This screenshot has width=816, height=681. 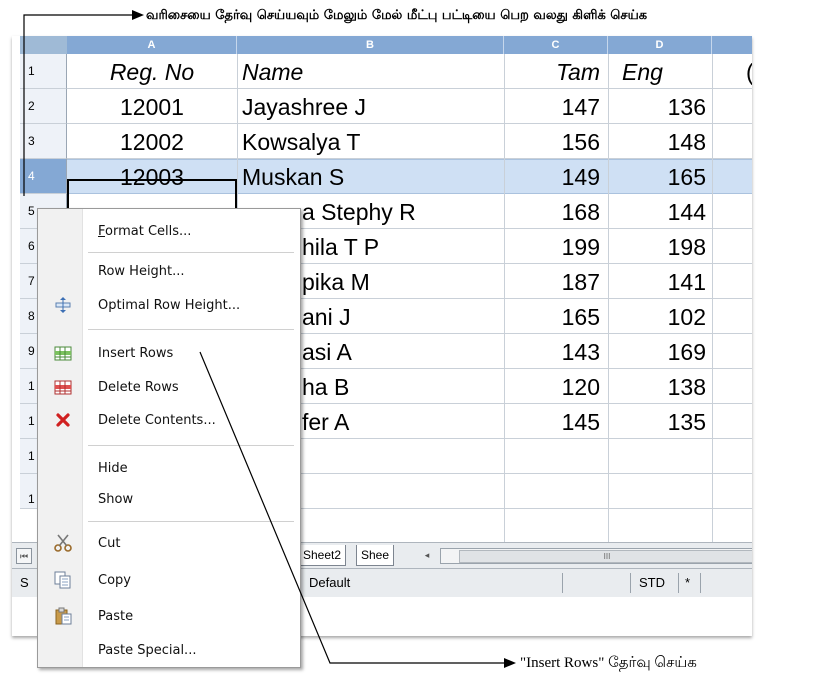 What do you see at coordinates (138, 15) in the screenshot?
I see `top-arrowhead-icon` at bounding box center [138, 15].